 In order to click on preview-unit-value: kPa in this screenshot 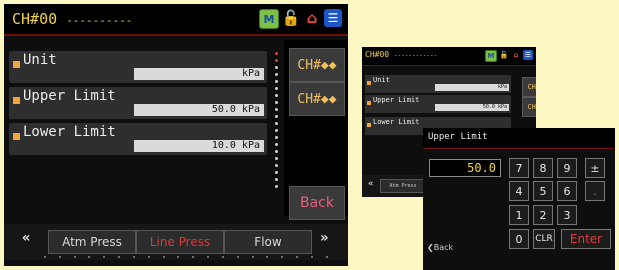, I will do `click(472, 87)`.